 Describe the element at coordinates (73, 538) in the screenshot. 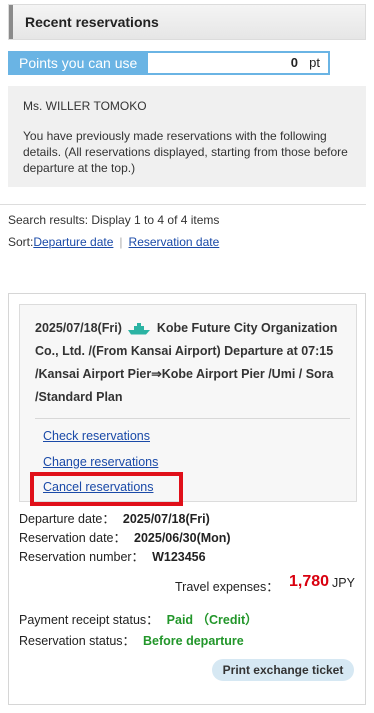

I see `reservation-date-label: Reservation date：` at that location.